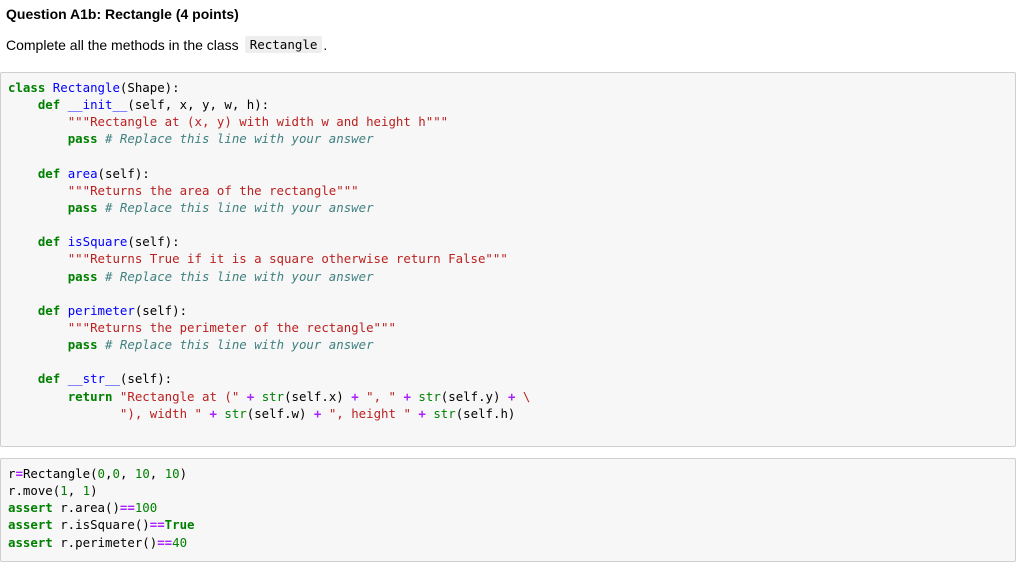 Image resolution: width=1024 pixels, height=566 pixels. Describe the element at coordinates (526, 396) in the screenshot. I see `code_cell-token: \` at that location.